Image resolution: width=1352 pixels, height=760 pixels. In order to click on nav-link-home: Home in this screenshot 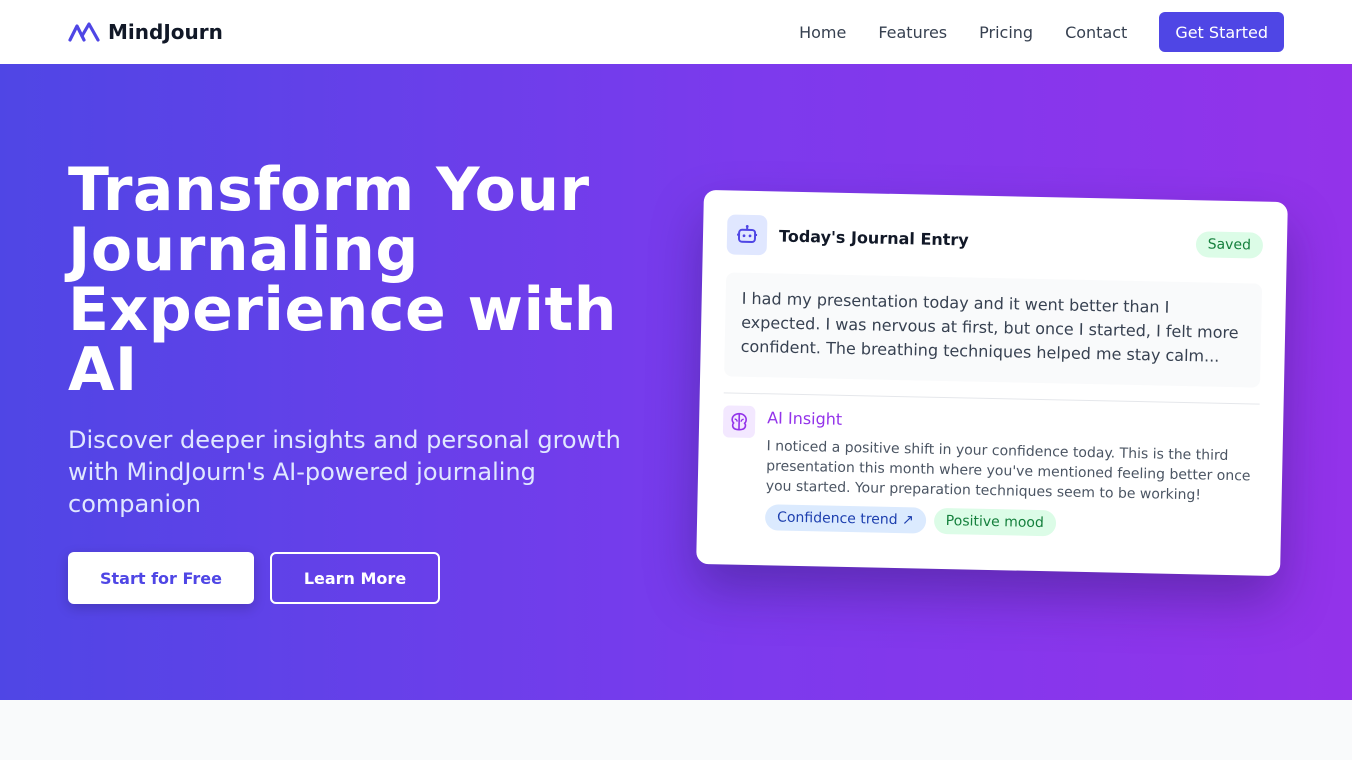, I will do `click(822, 32)`.